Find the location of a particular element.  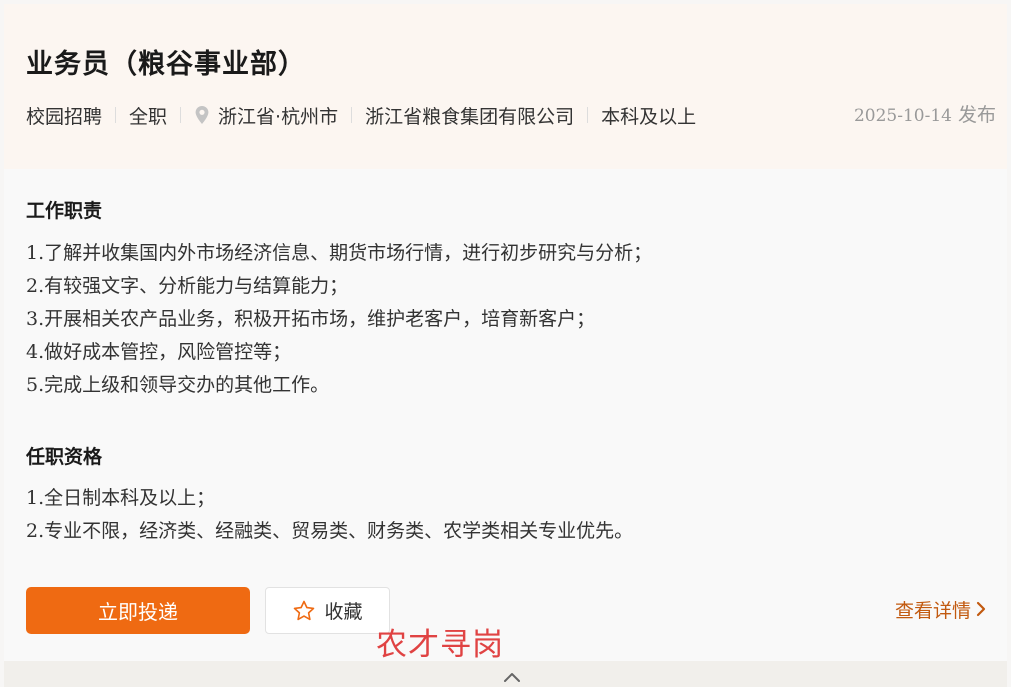

list-item-text: 做好成本管控，风险管控等； is located at coordinates (168, 352).